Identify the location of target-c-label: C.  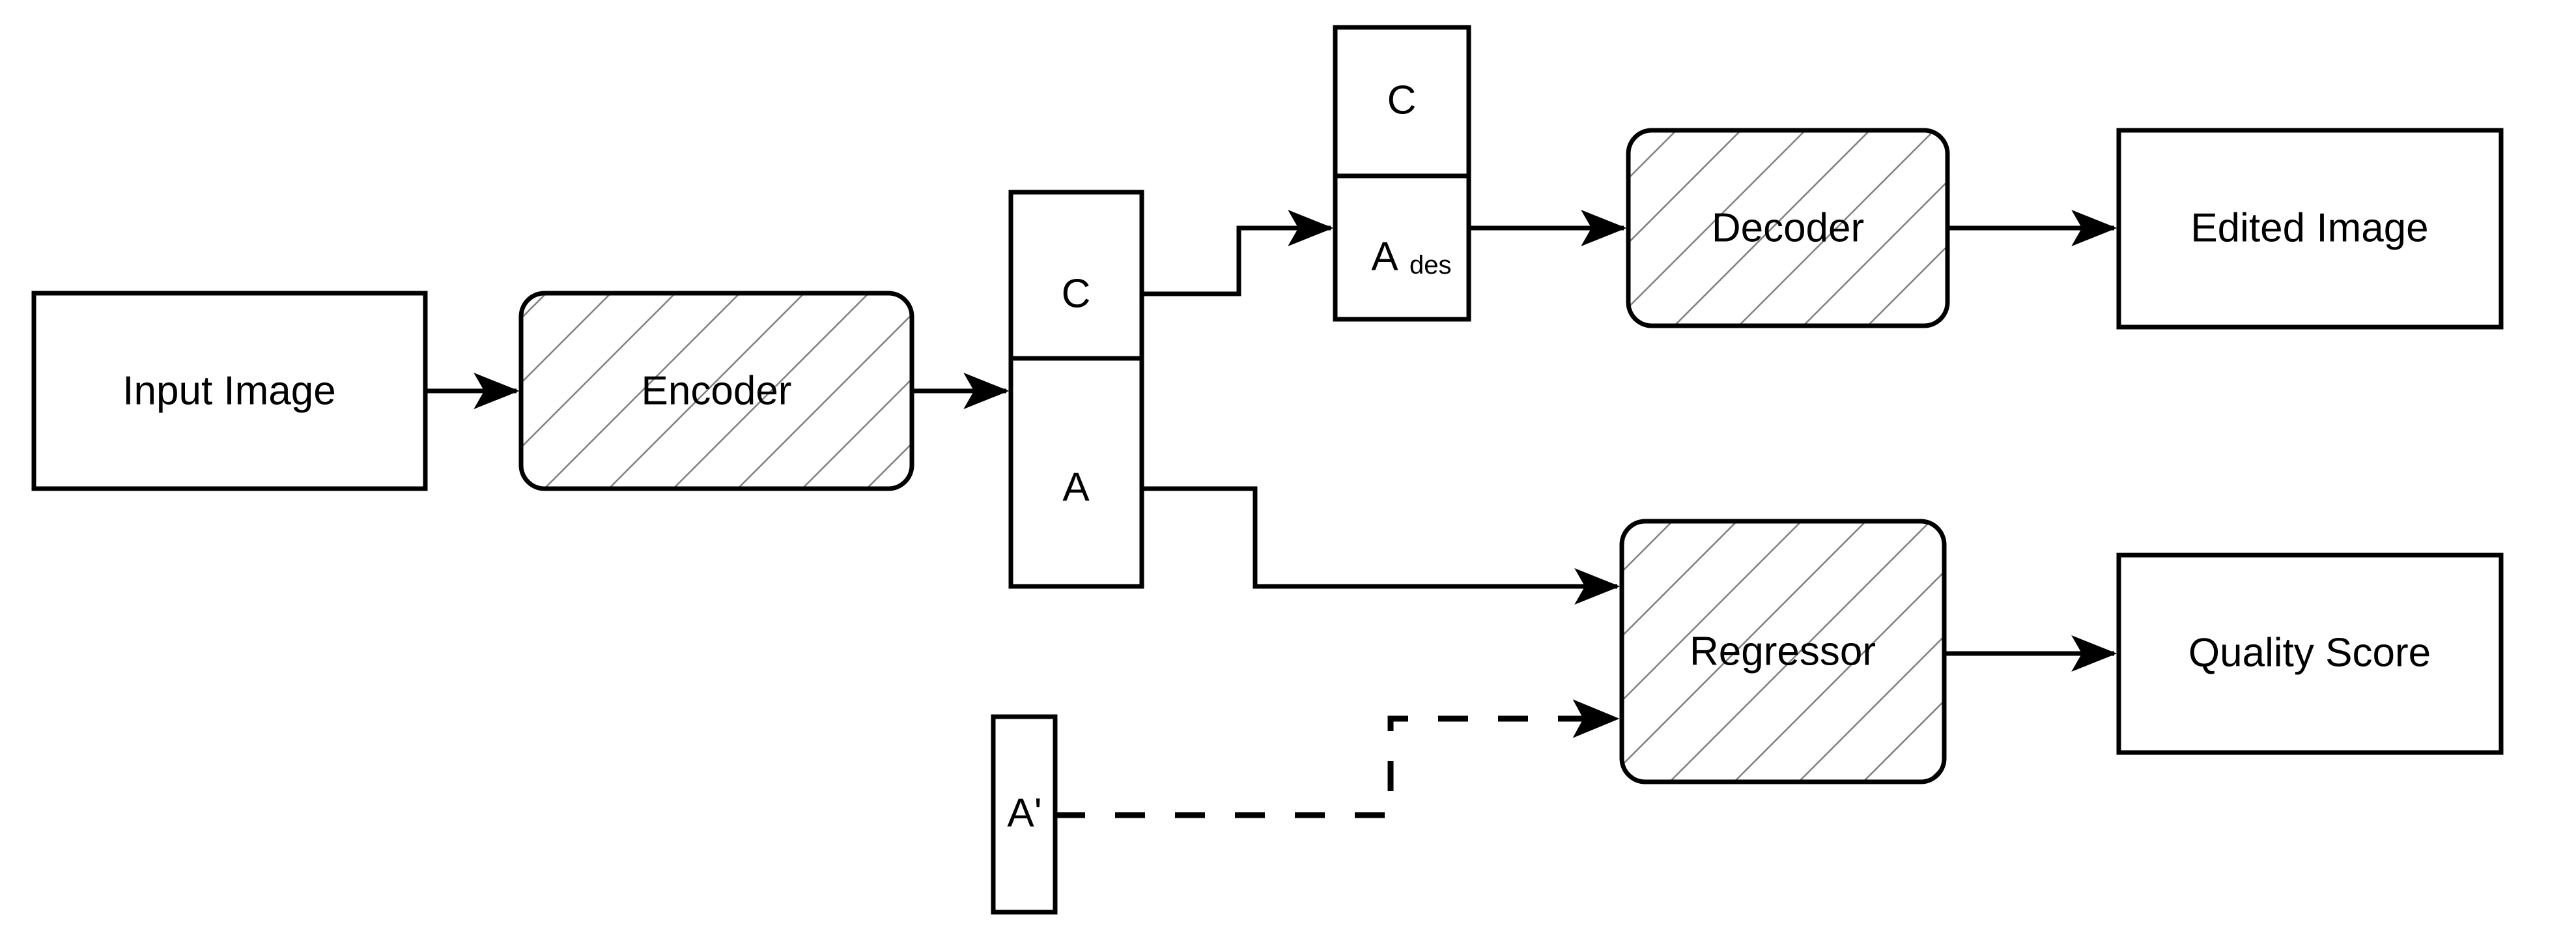
(1402, 100).